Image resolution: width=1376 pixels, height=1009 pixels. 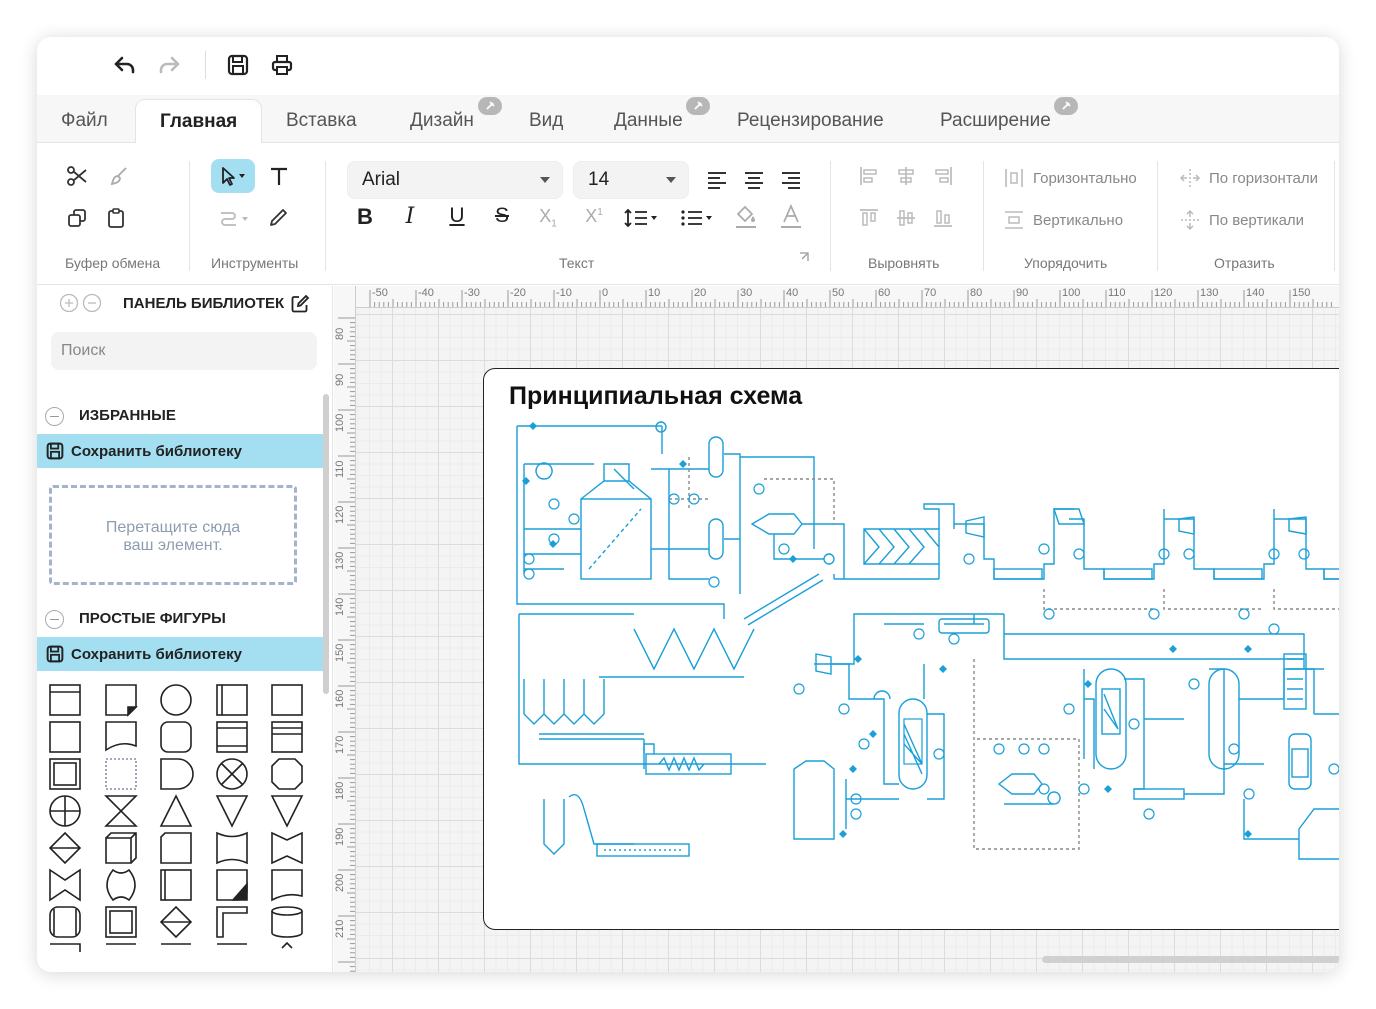 I want to click on section-favorites-label: ИЗБРАННЫЕ, so click(x=127, y=415).